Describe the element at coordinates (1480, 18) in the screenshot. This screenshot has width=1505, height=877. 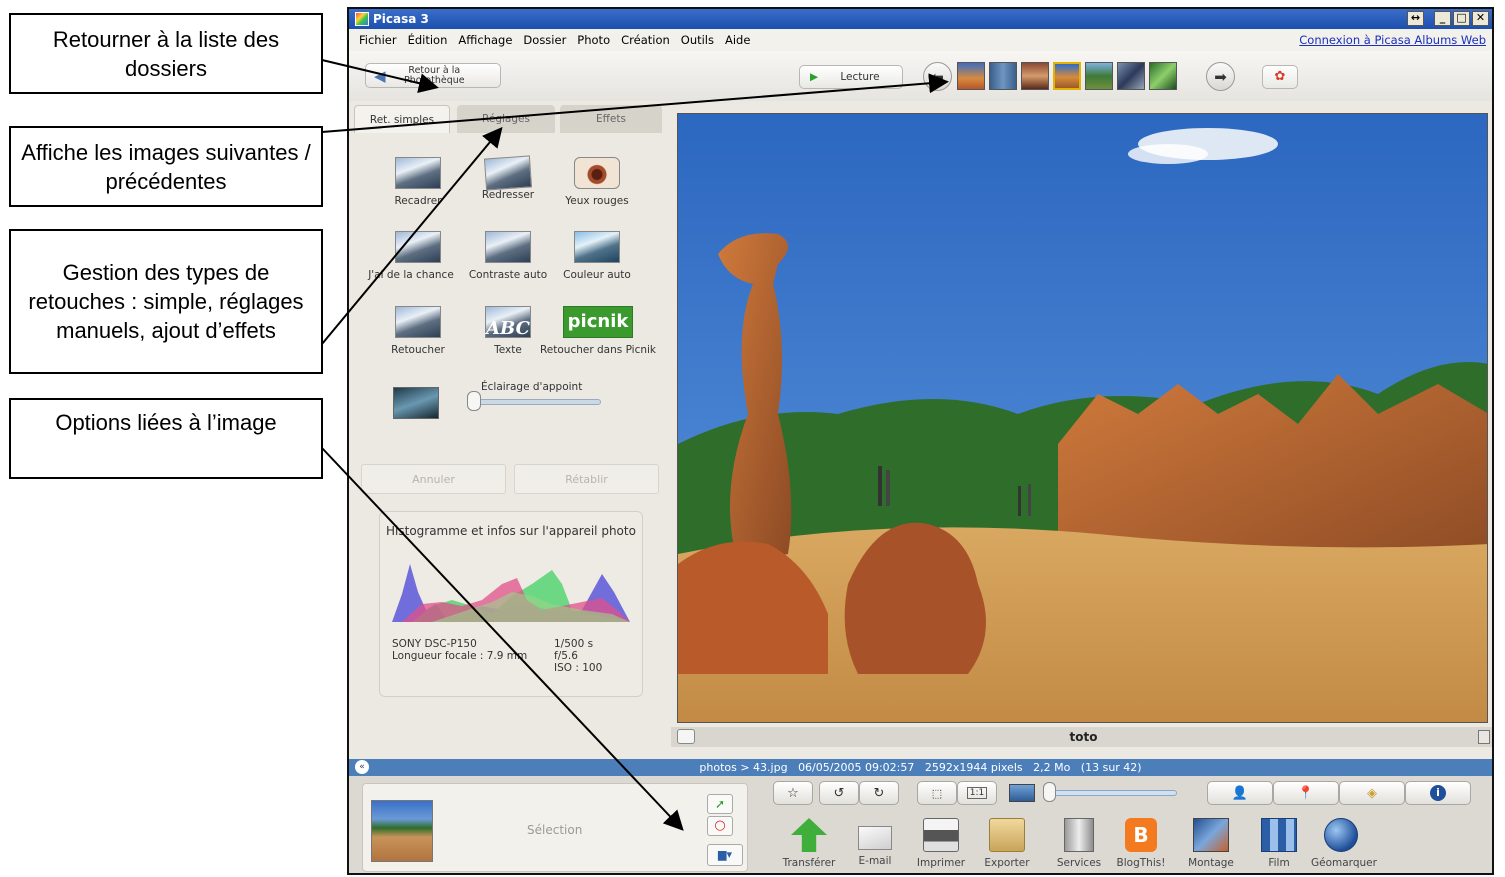
I see `close-button: ✕` at that location.